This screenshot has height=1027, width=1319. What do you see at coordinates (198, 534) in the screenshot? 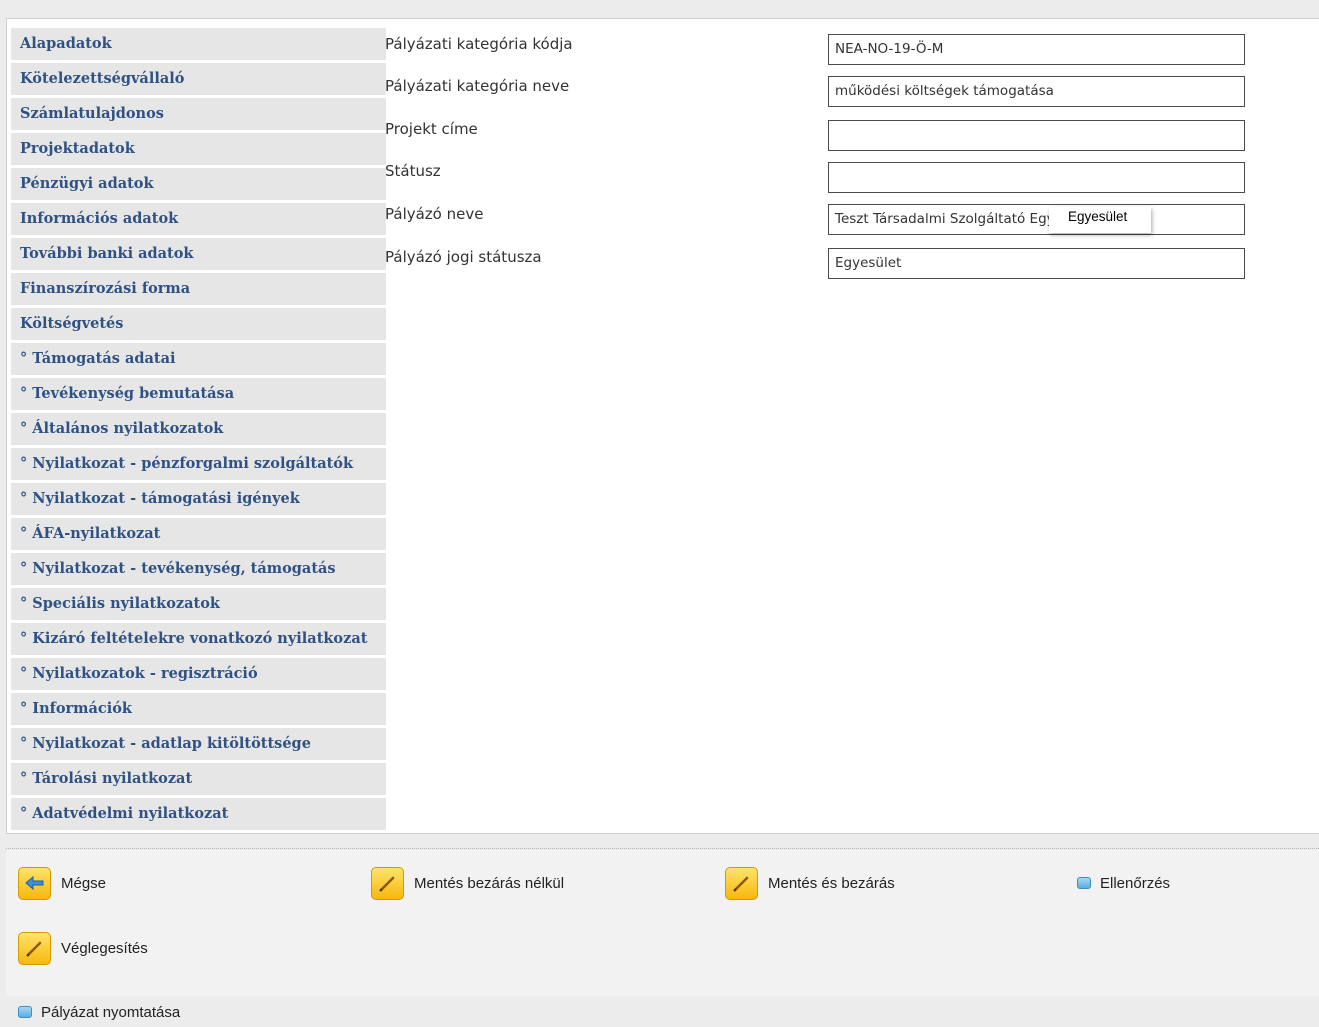
I see `nav-item-afa-nyilatkozat: ° ÁFA-nyilatkozat` at bounding box center [198, 534].